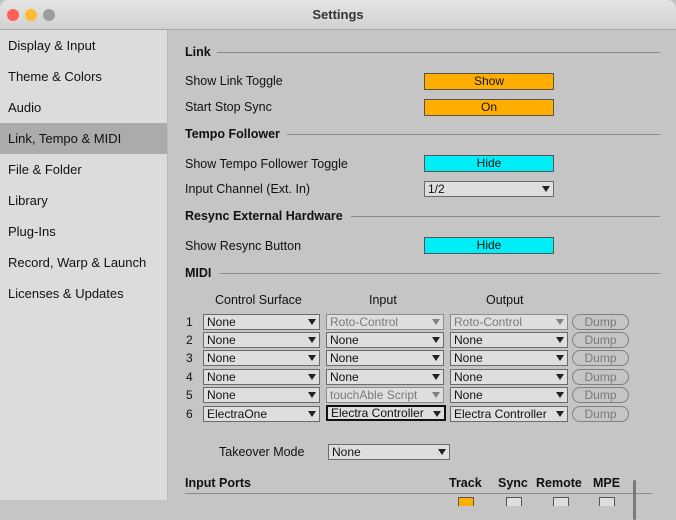 The image size is (676, 520). I want to click on show-resync-button-label: Show Resync Button, so click(243, 246).